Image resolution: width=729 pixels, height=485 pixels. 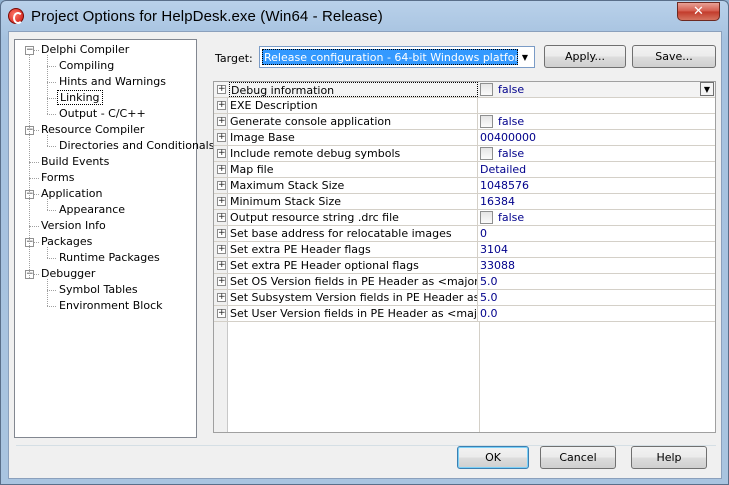 I want to click on property-row: + EXE Description, so click(x=464, y=106).